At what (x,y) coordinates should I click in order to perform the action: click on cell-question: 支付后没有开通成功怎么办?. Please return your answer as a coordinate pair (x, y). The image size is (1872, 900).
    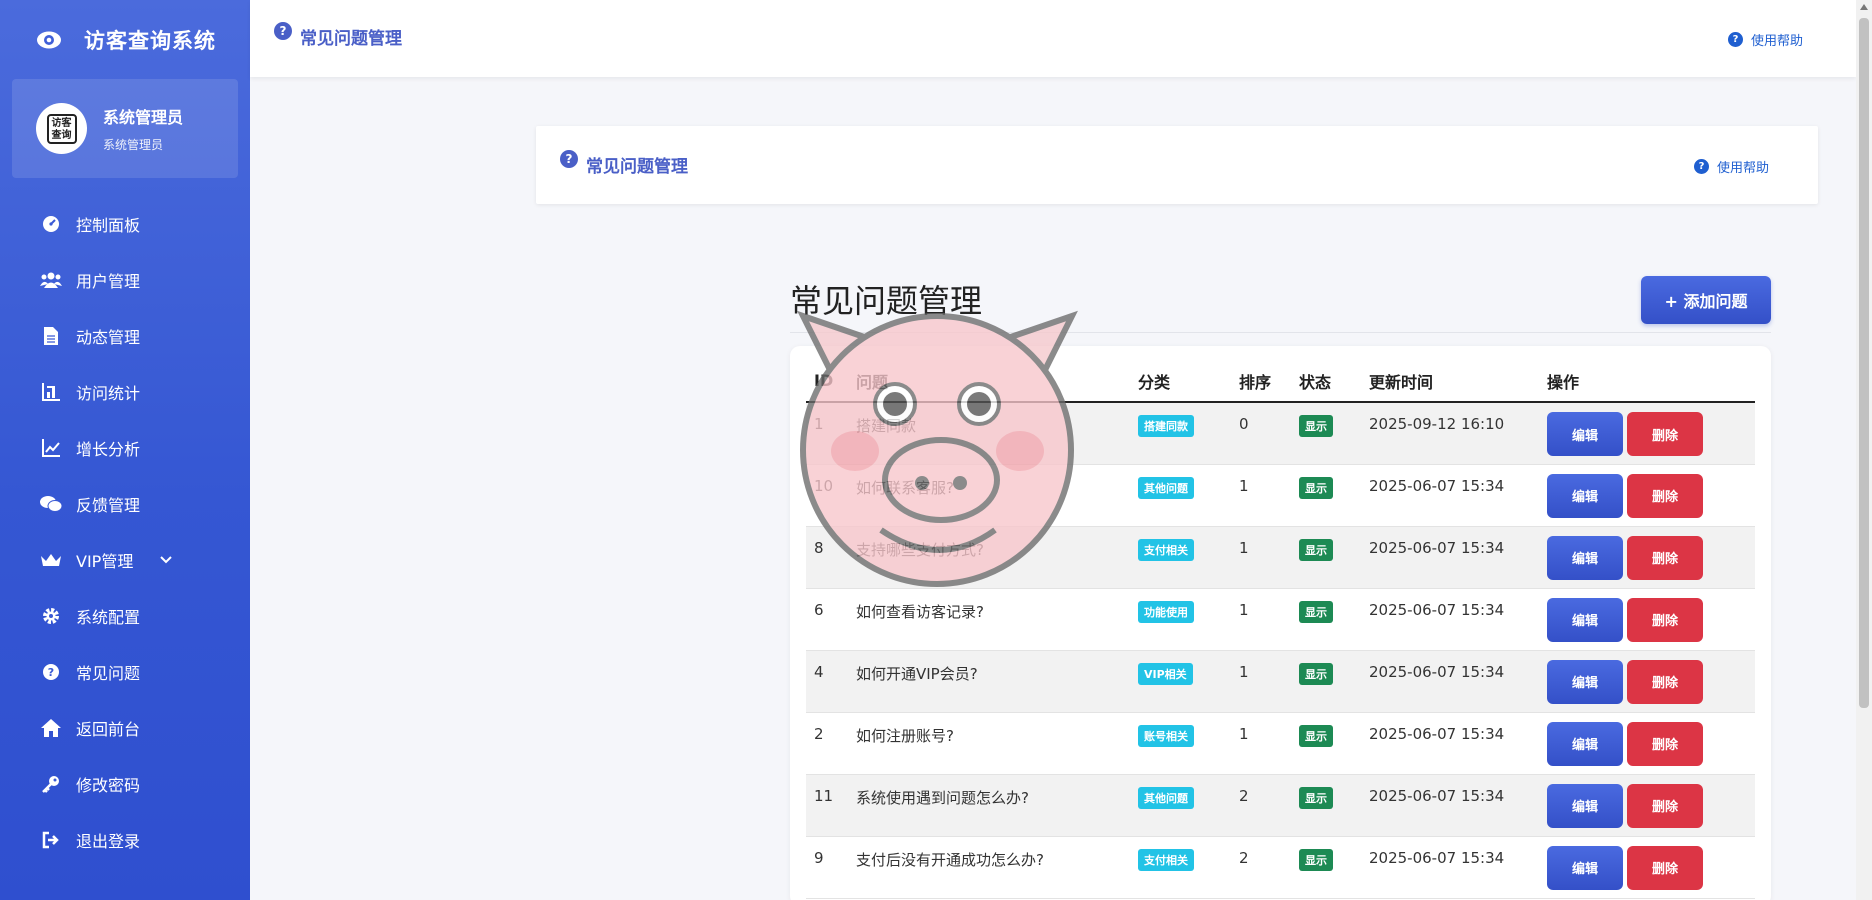
    Looking at the image, I should click on (989, 867).